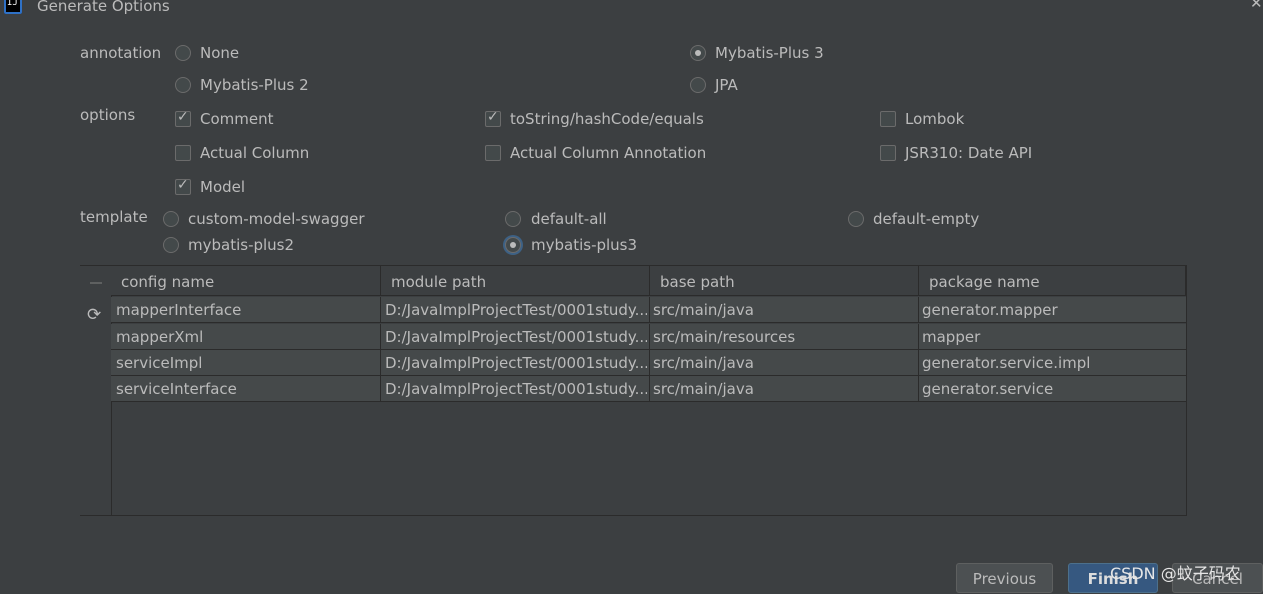 Image resolution: width=1263 pixels, height=594 pixels. I want to click on options-label: options, so click(108, 115).